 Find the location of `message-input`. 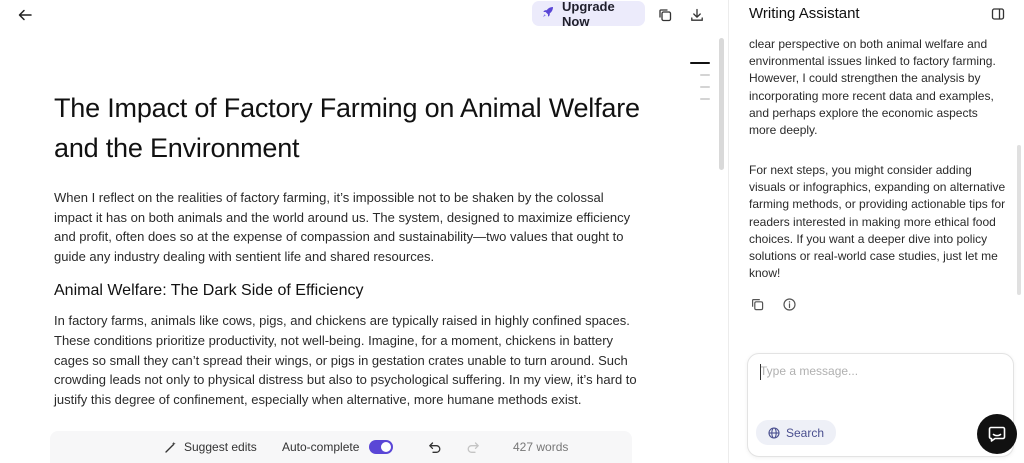

message-input is located at coordinates (880, 384).